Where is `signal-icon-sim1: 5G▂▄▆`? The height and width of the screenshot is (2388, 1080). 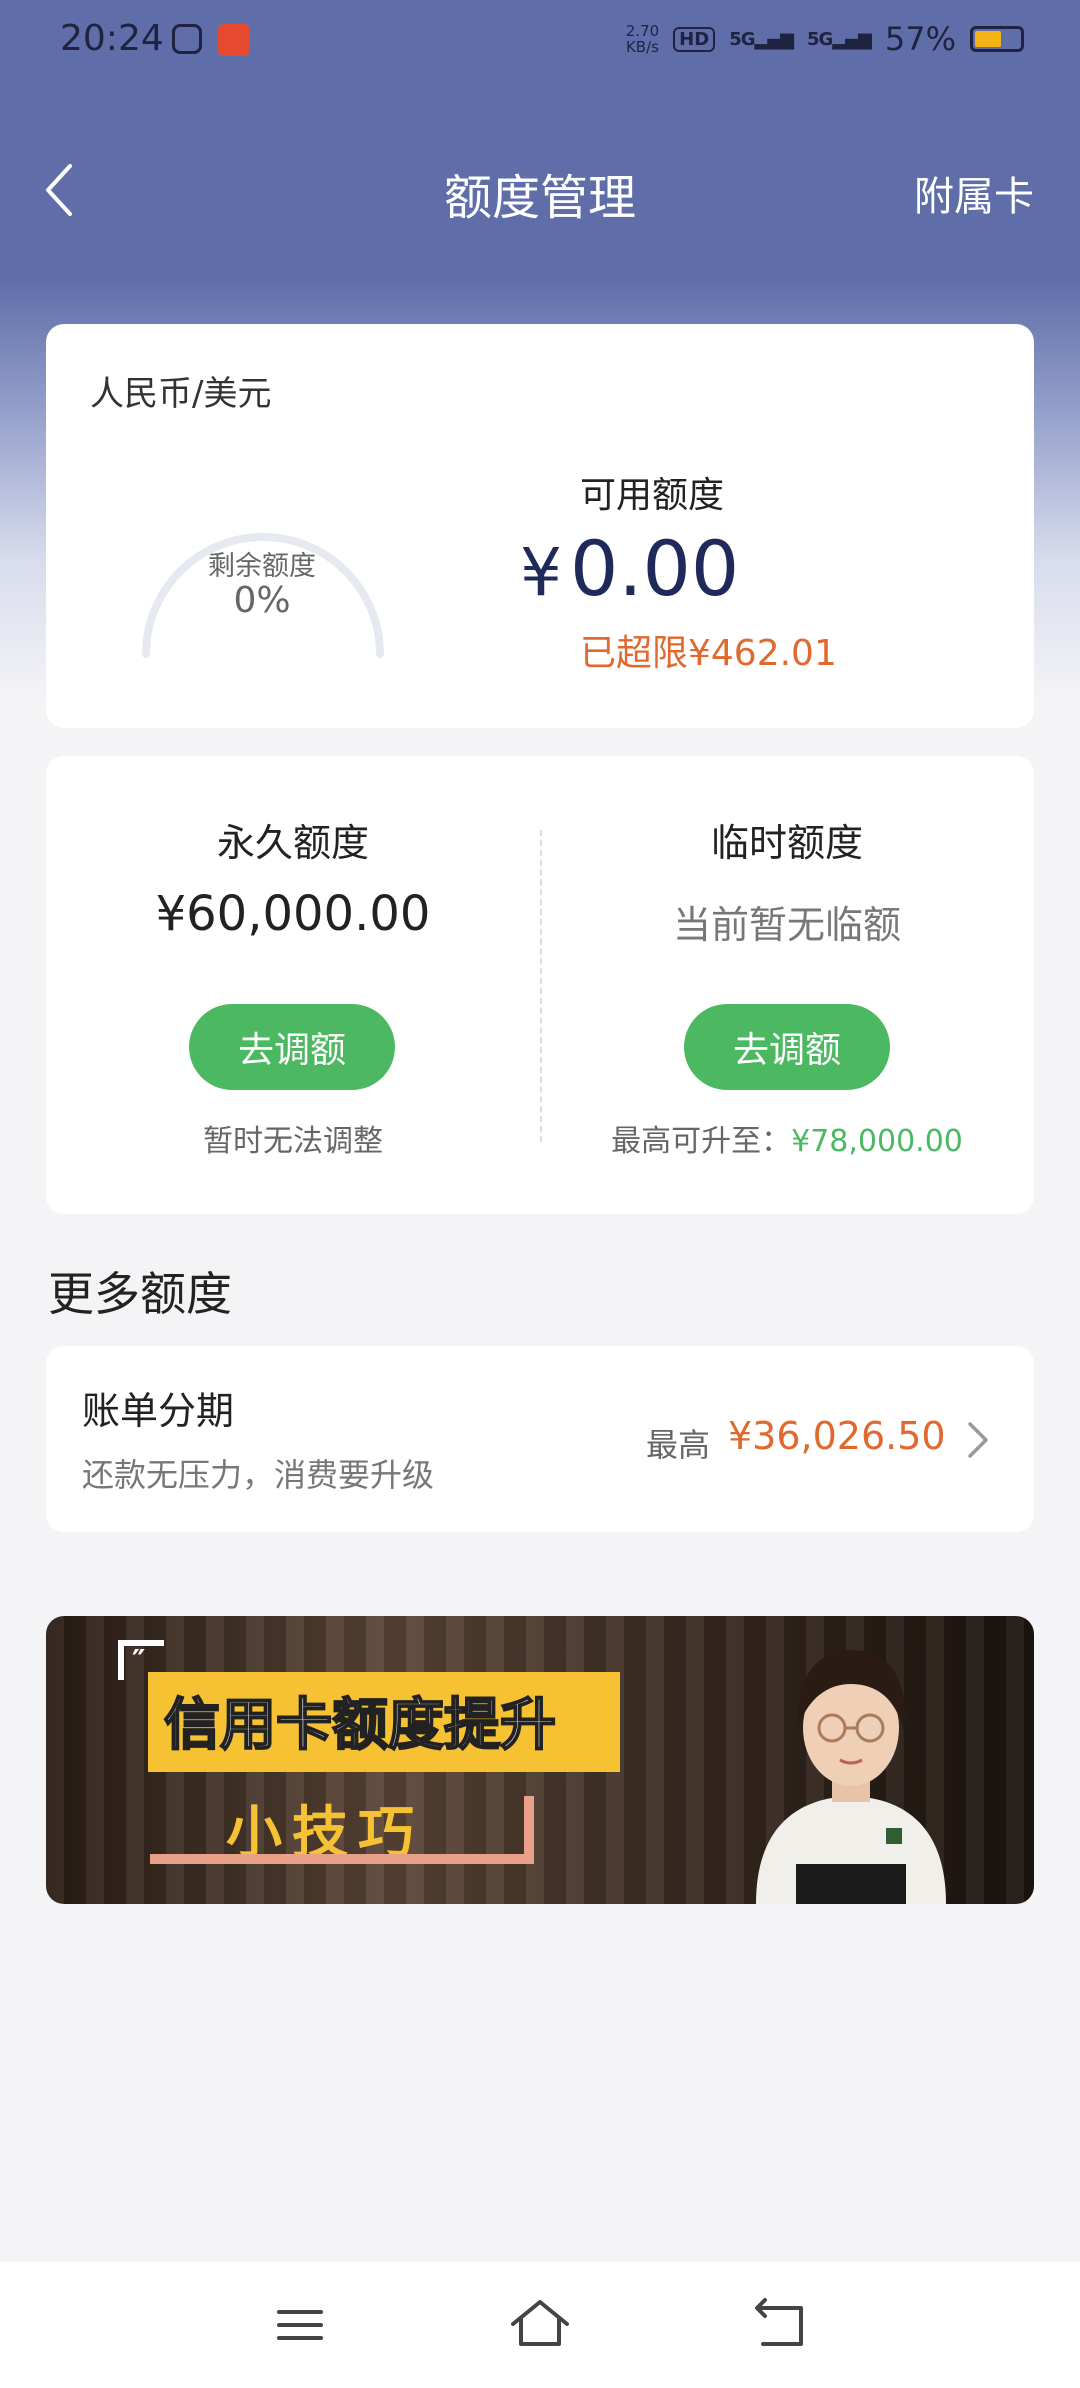
signal-icon-sim1: 5G▂▄▆ is located at coordinates (761, 39).